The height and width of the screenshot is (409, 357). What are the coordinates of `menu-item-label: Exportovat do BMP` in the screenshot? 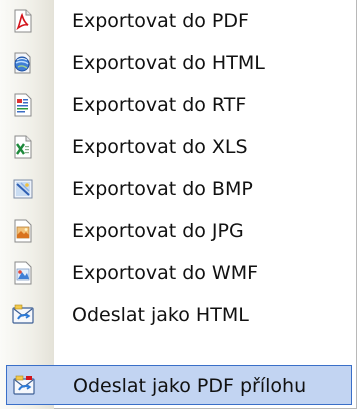 It's located at (162, 189).